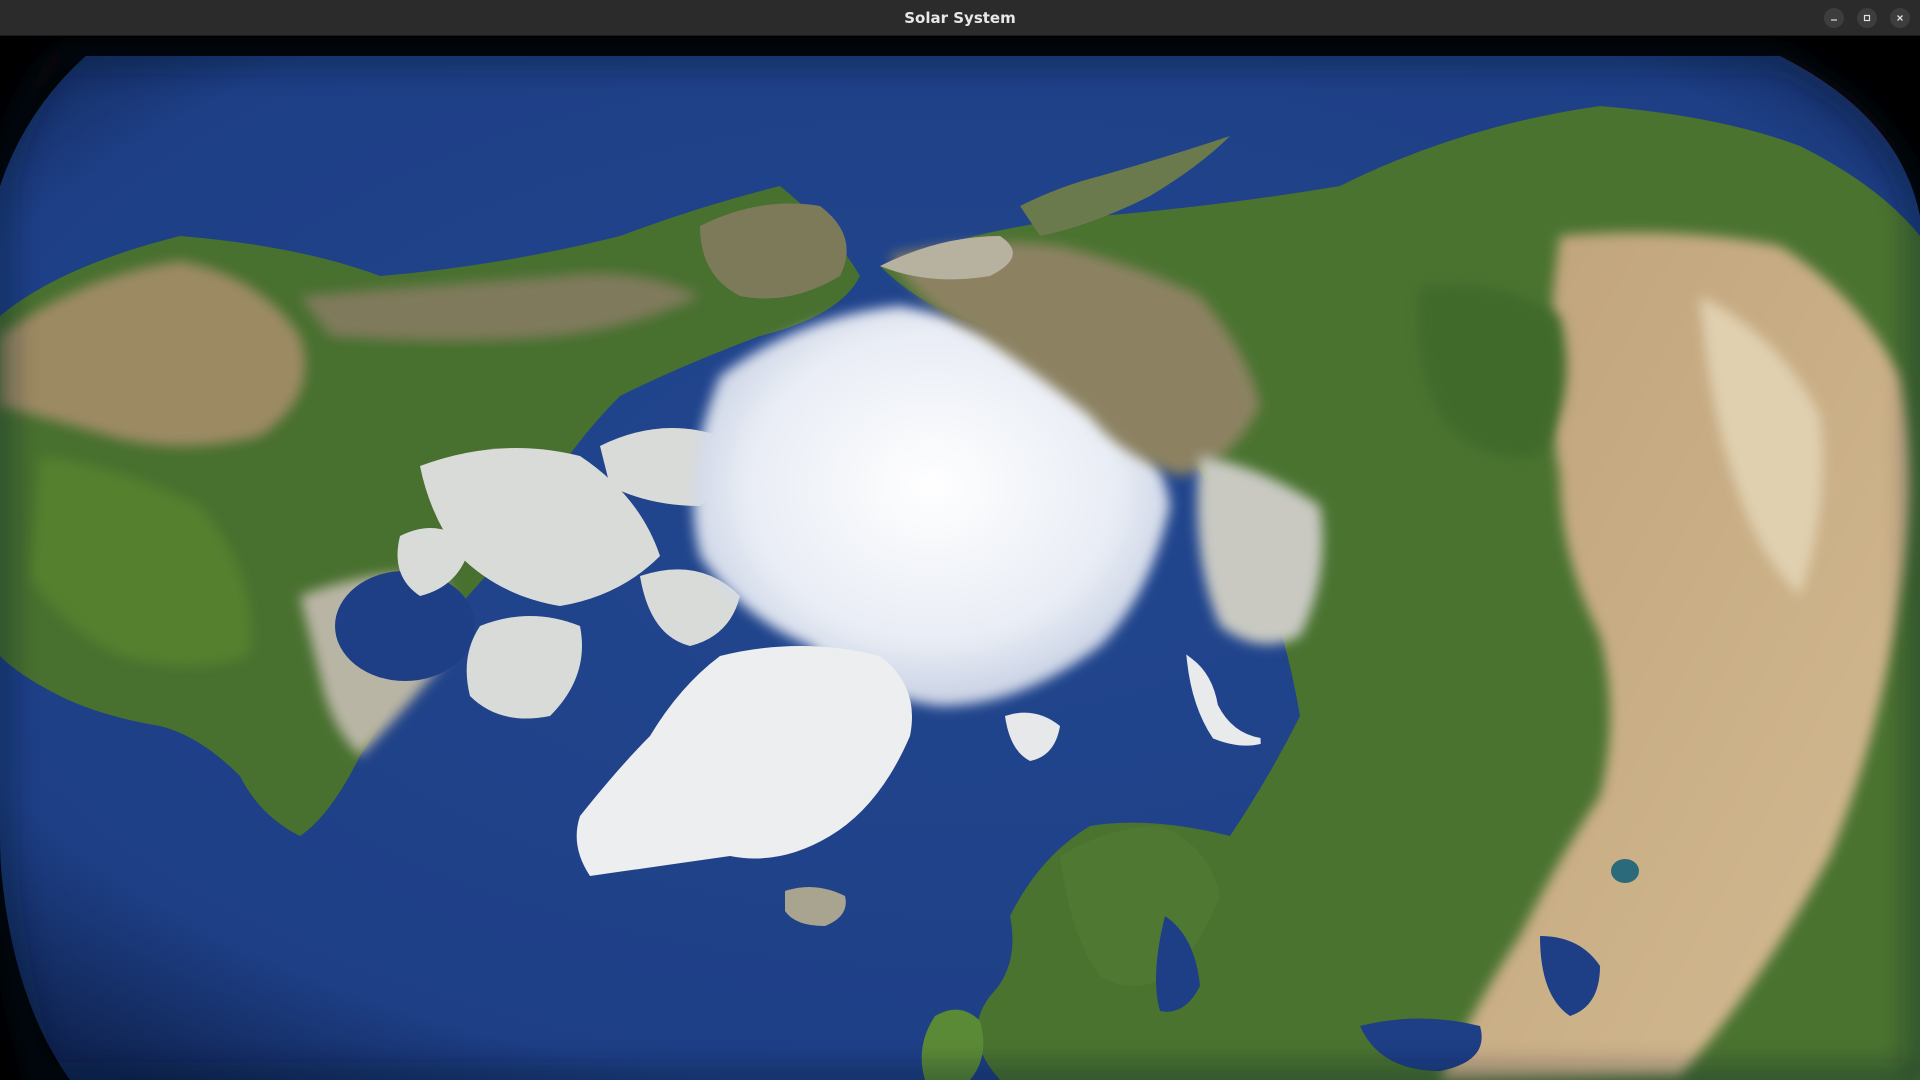 The height and width of the screenshot is (1080, 1920). I want to click on close-button, so click(1900, 18).